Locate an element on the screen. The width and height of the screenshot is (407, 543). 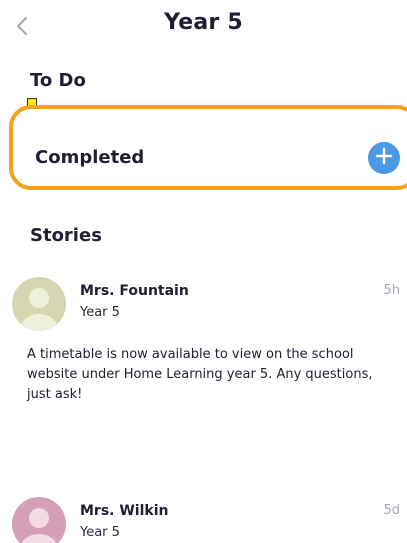
section-heading-completed: Completed is located at coordinates (90, 157).